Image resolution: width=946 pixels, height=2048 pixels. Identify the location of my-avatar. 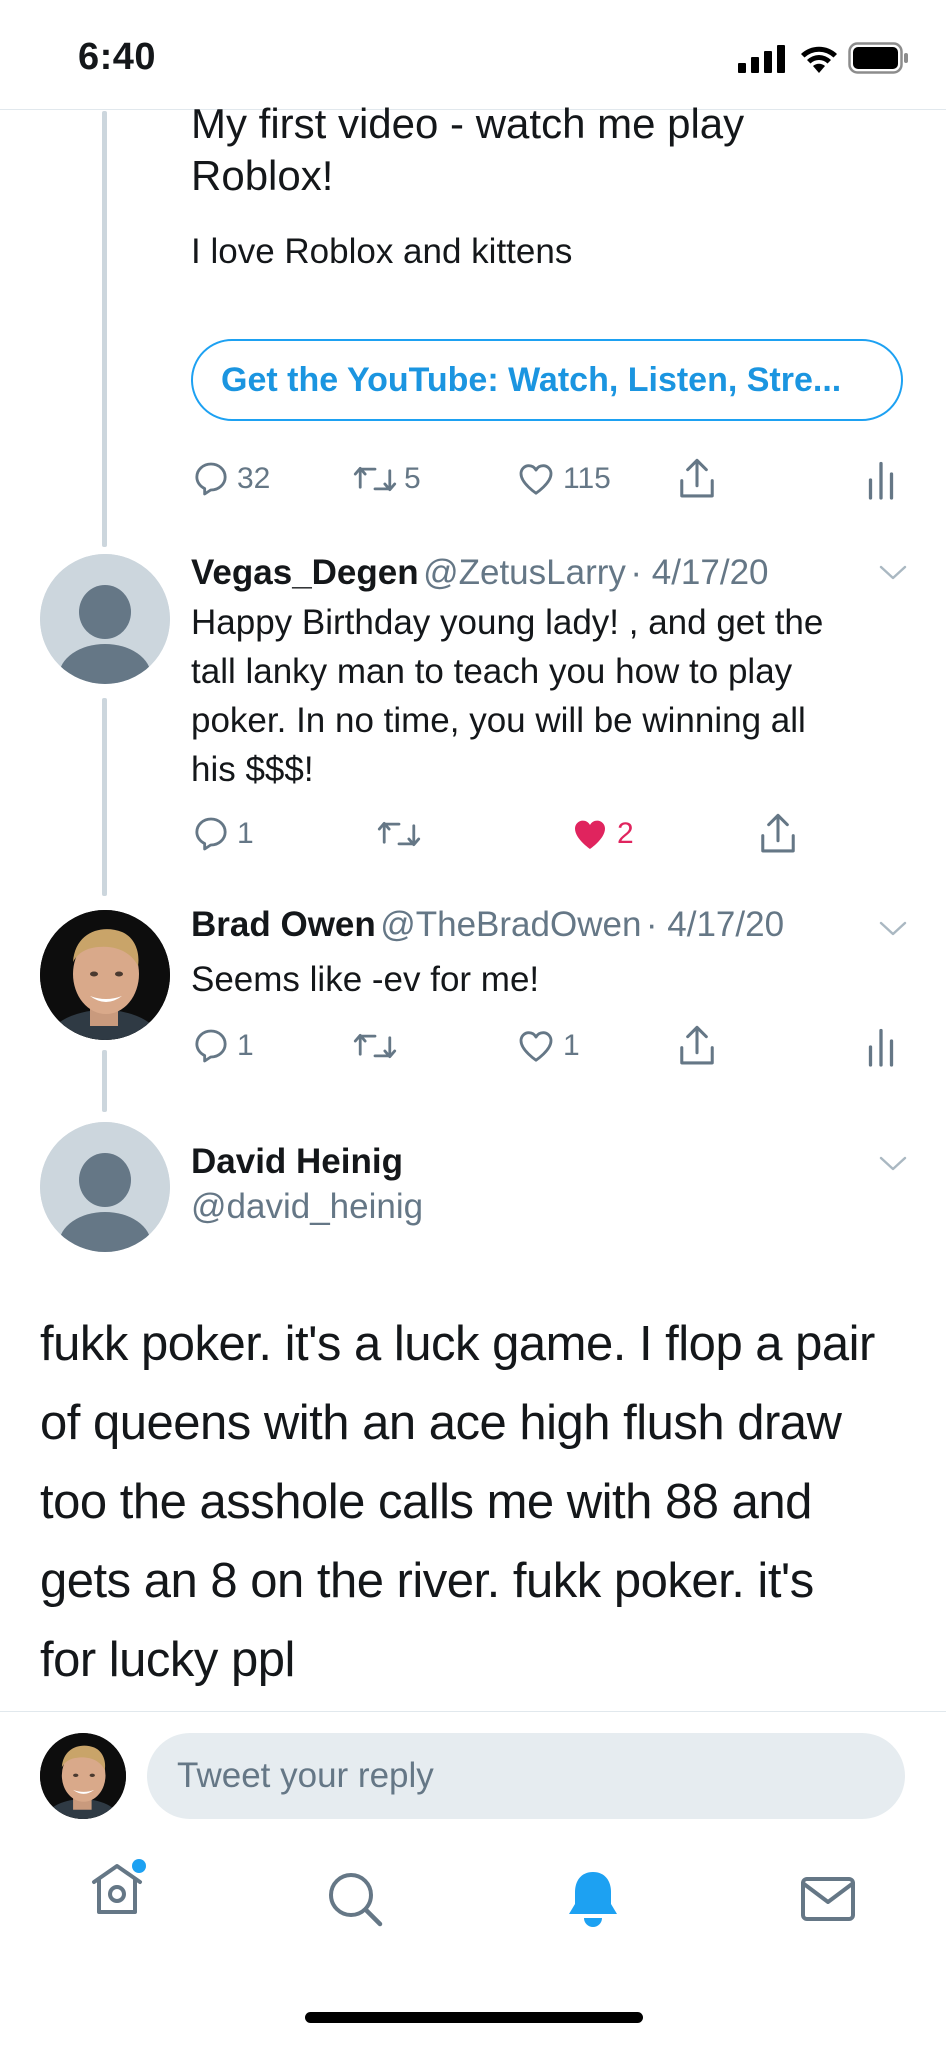
(83, 1776).